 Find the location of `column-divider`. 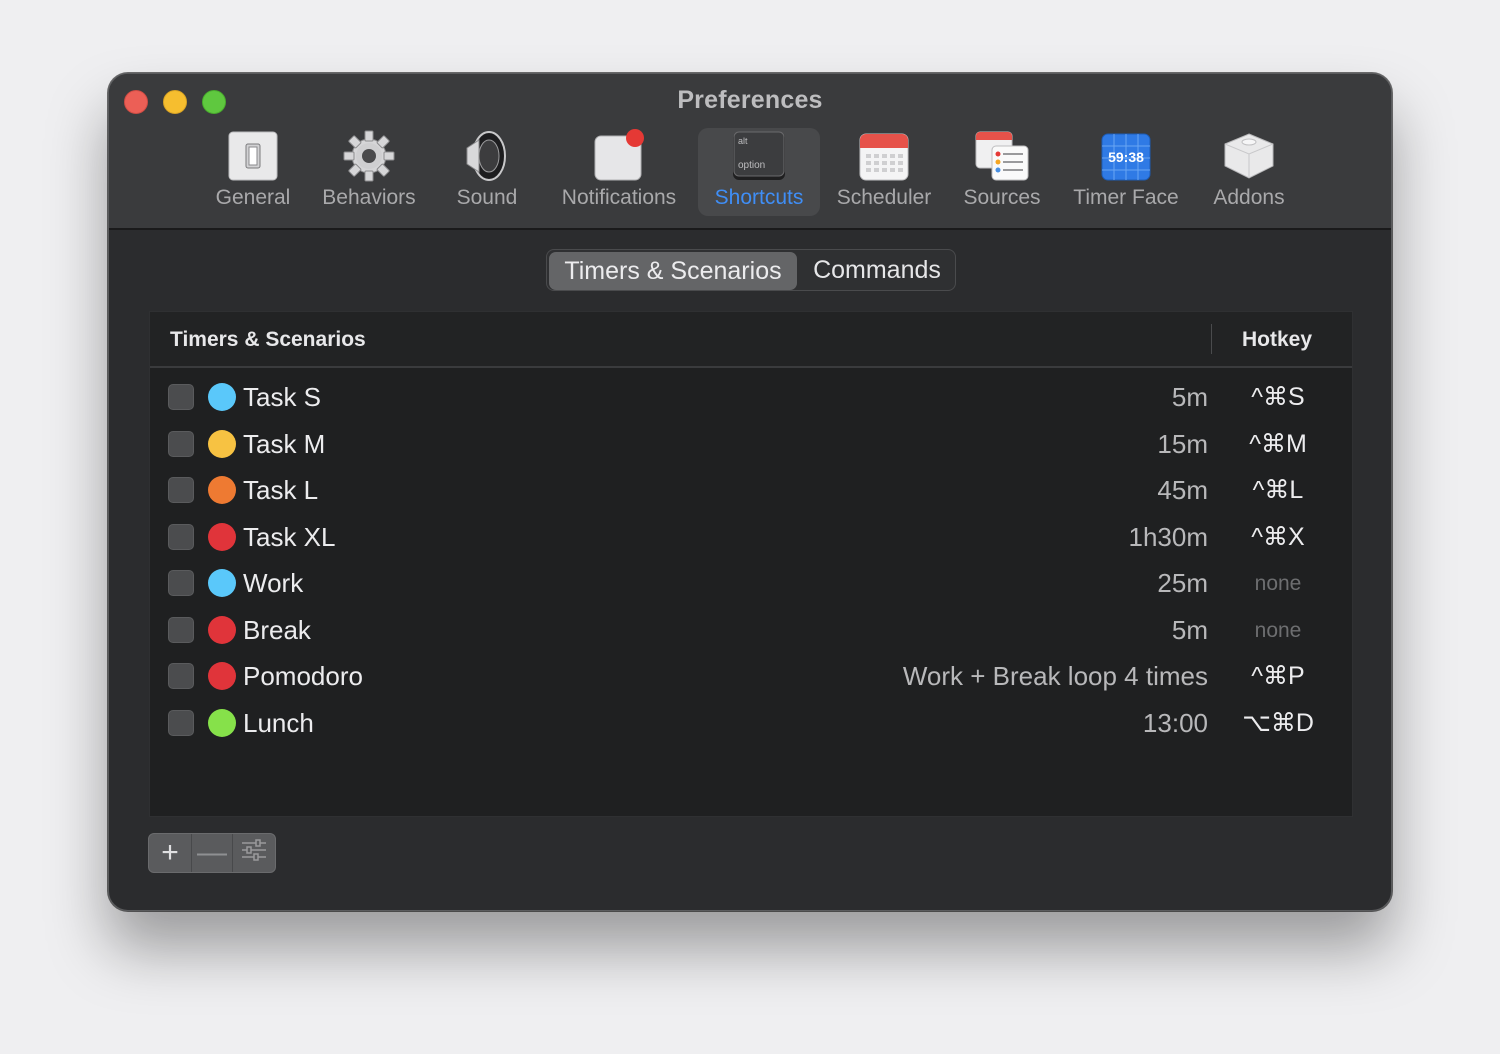

column-divider is located at coordinates (1211, 339).